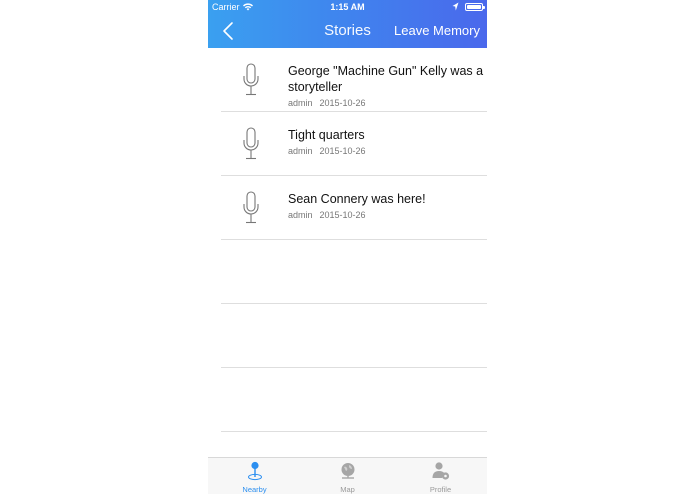  What do you see at coordinates (354, 208) in the screenshot?
I see `story-row: Sean Connery was here! admin 2015-10-26` at bounding box center [354, 208].